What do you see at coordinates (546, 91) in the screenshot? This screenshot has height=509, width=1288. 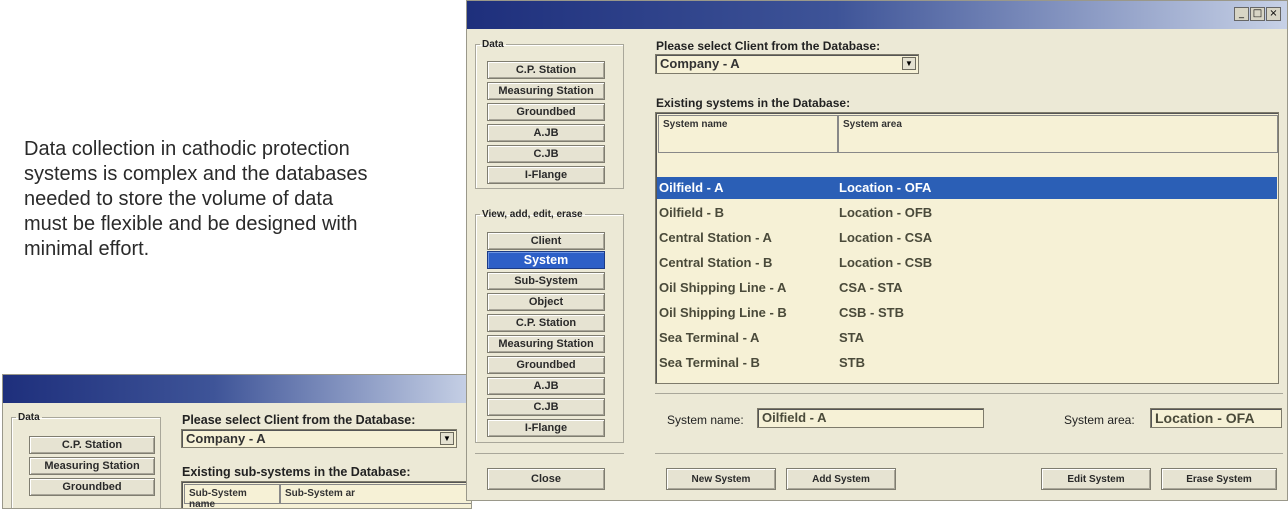 I see `data-measuring-station-button: Measuring Station` at bounding box center [546, 91].